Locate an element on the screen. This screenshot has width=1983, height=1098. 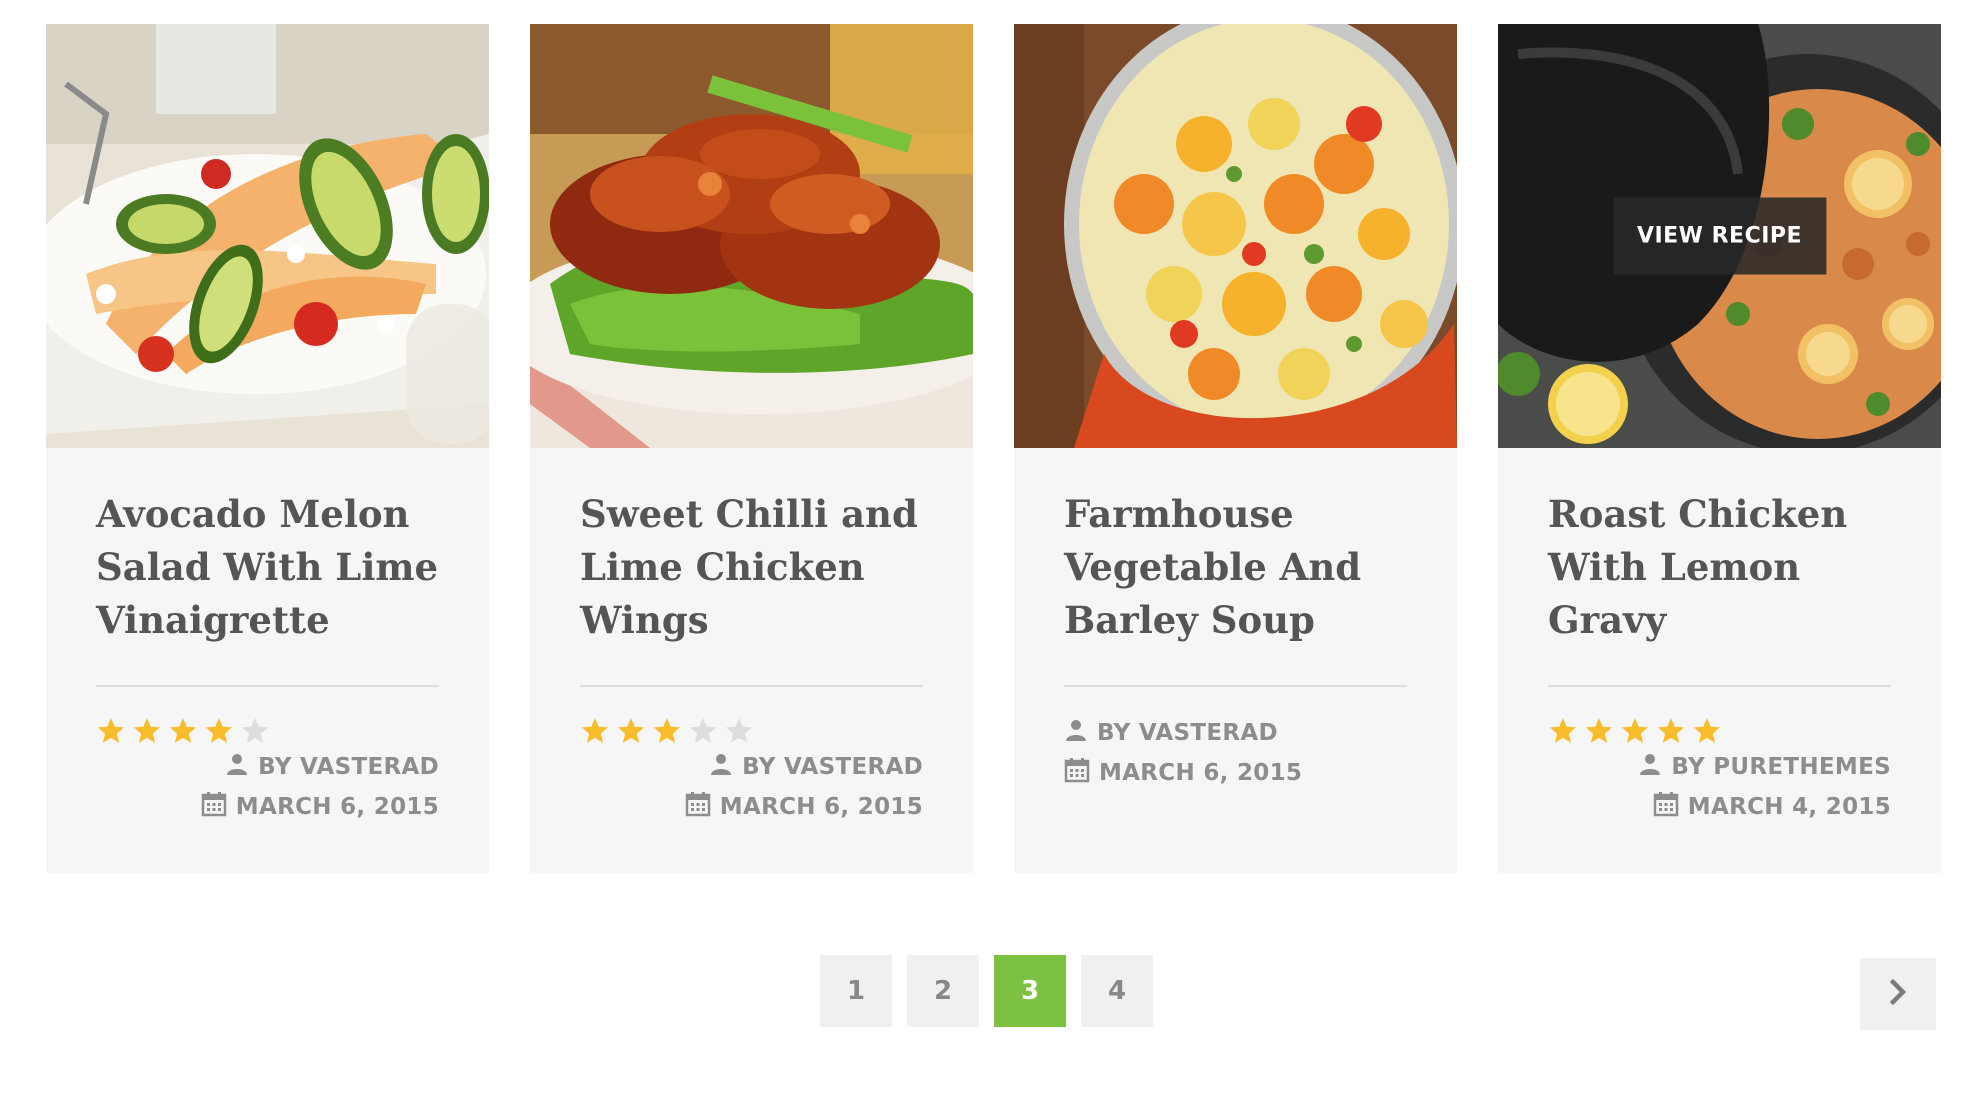
next-page-button is located at coordinates (1898, 994).